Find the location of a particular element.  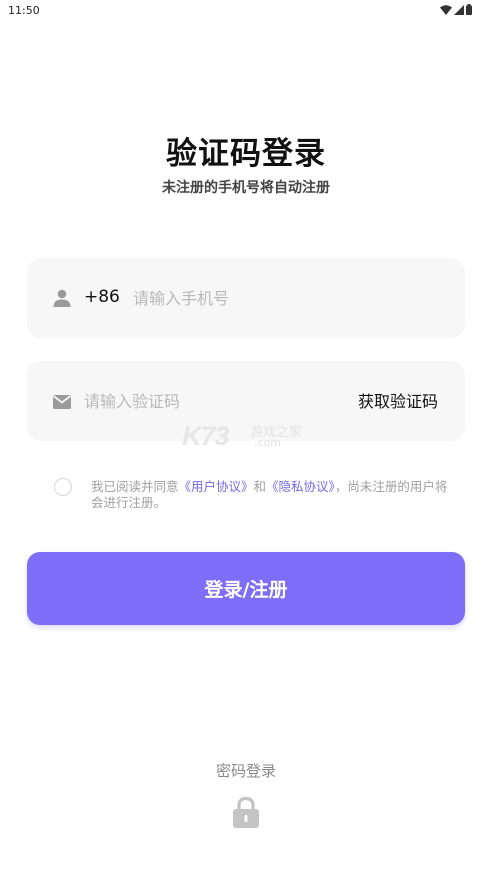

phone-field: +86 is located at coordinates (246, 298).